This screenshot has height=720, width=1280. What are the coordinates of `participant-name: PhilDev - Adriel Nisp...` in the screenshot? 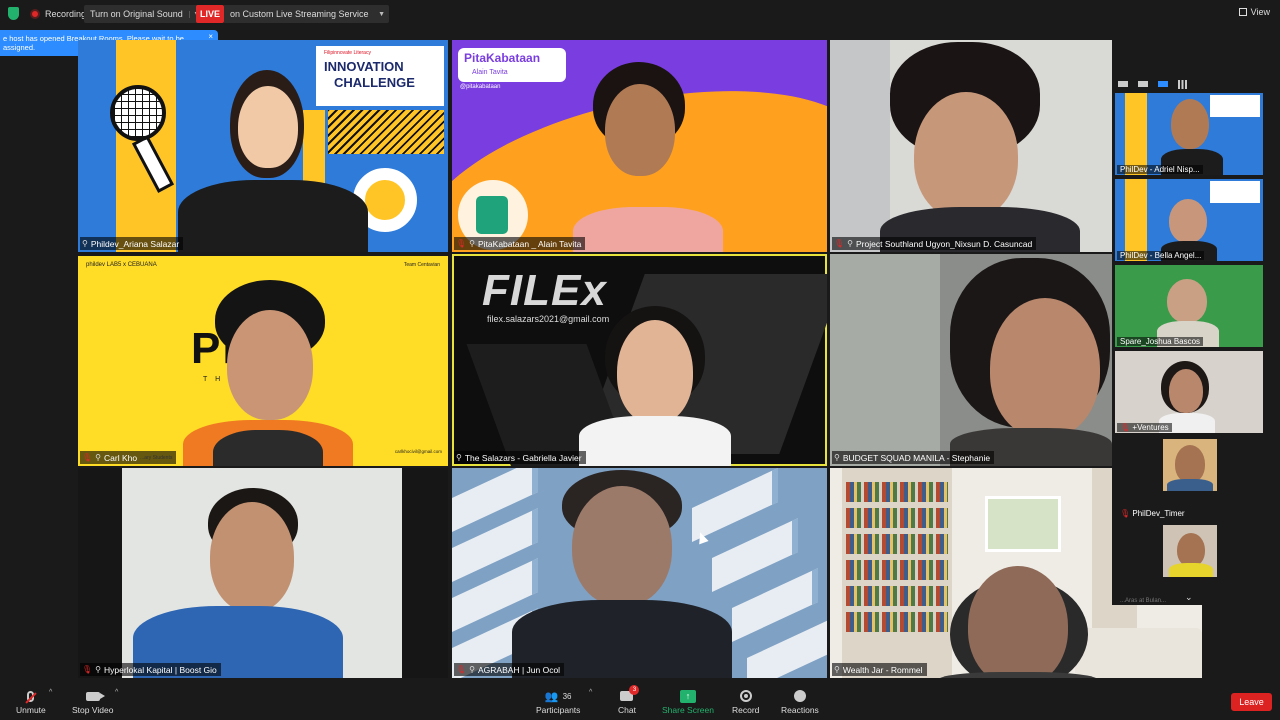 It's located at (1160, 169).